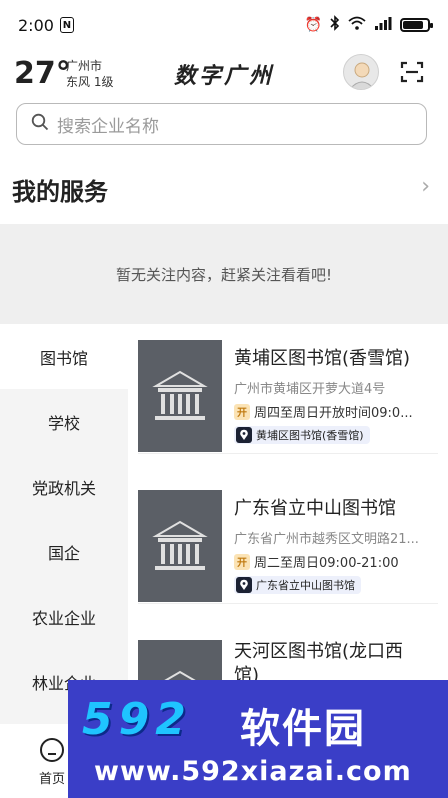  What do you see at coordinates (413, 25) in the screenshot?
I see `battery-fill` at bounding box center [413, 25].